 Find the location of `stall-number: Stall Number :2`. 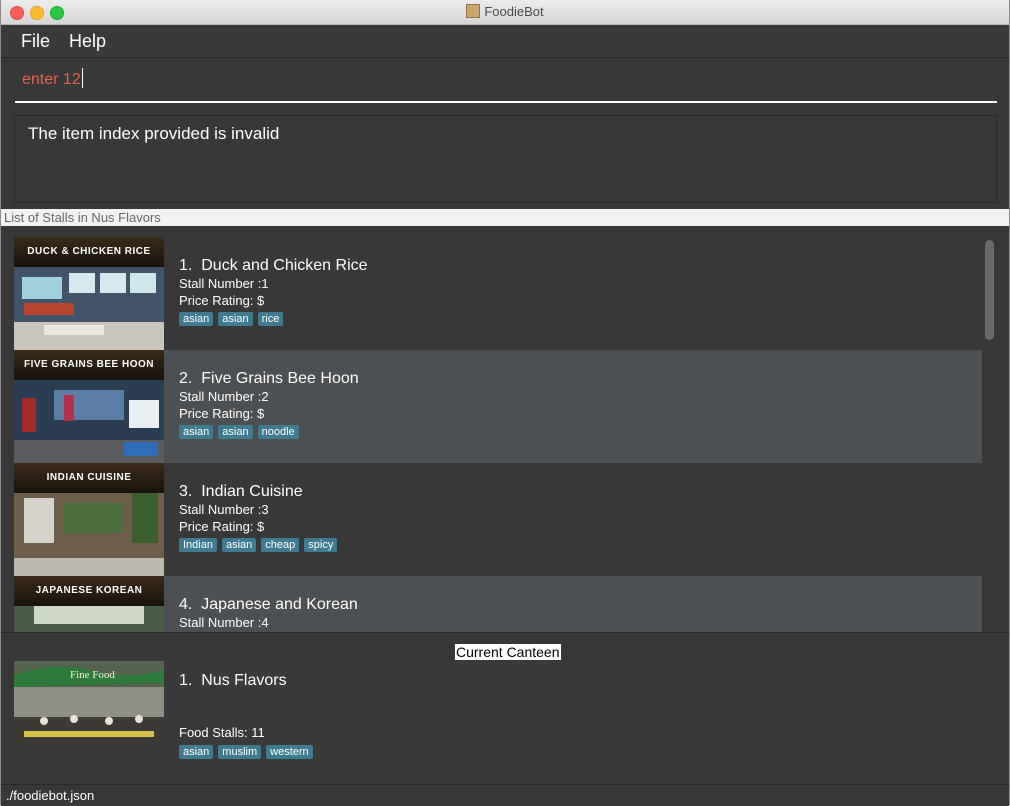

stall-number: Stall Number :2 is located at coordinates (224, 396).